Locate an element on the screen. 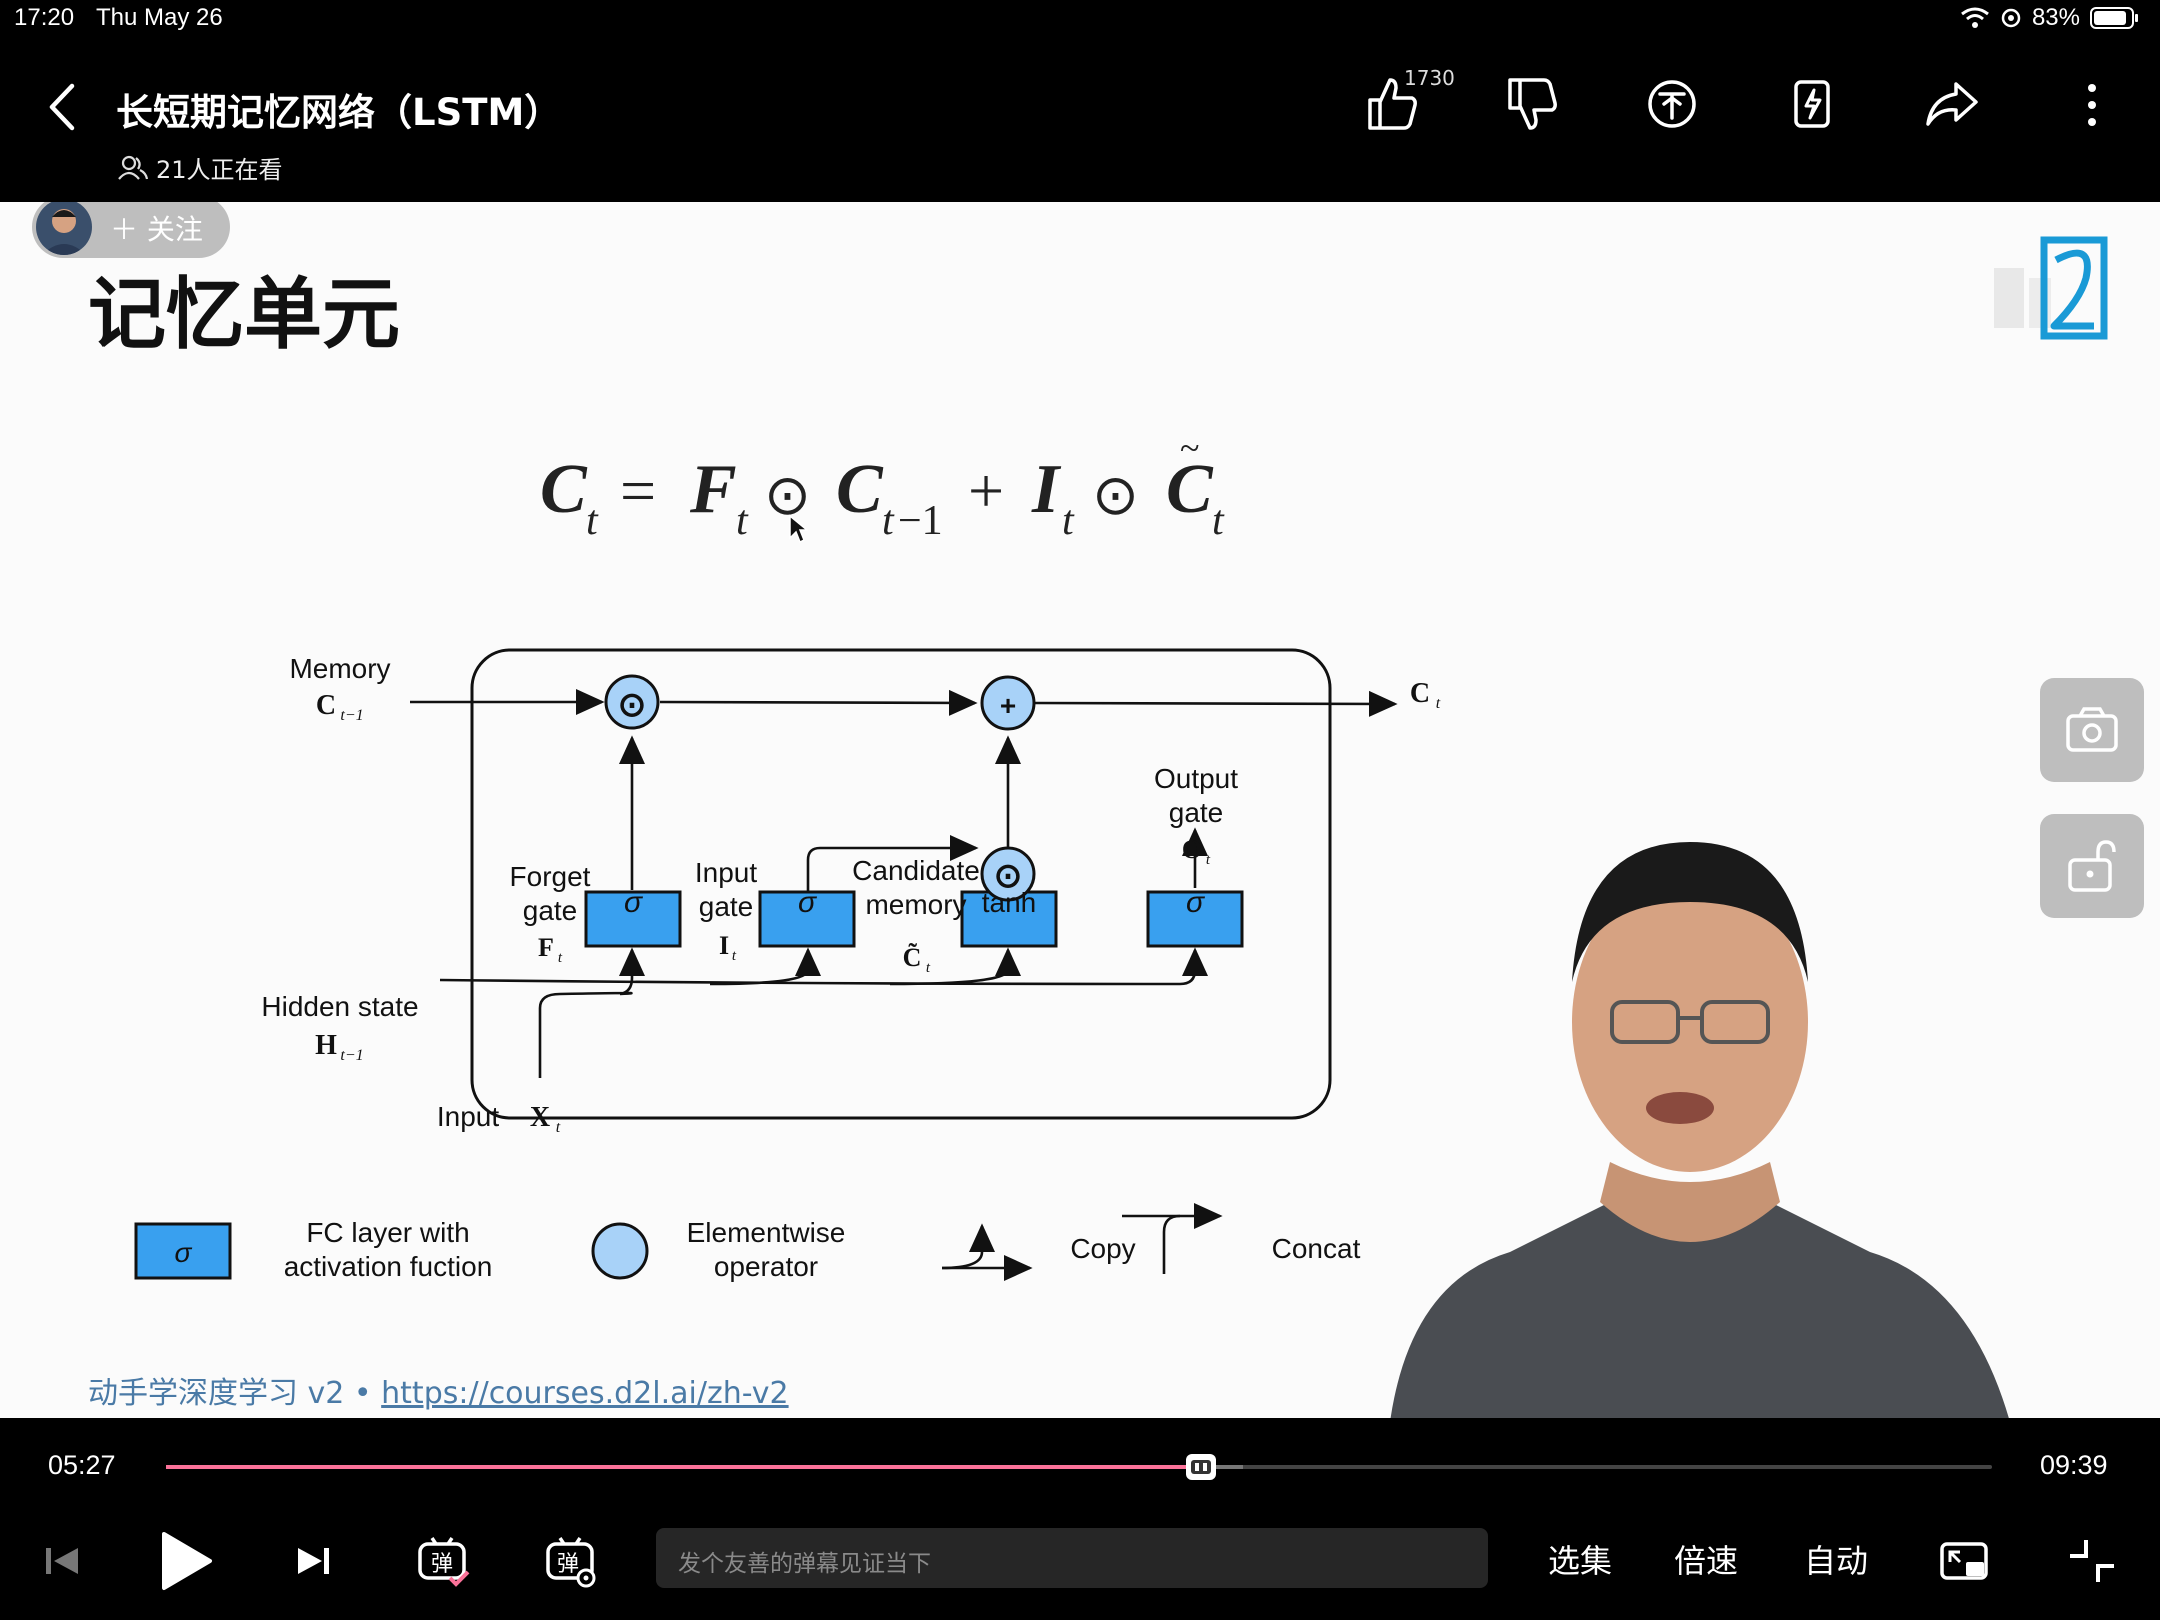 The width and height of the screenshot is (2160, 1620). input-sigma-label: σ is located at coordinates (808, 902).